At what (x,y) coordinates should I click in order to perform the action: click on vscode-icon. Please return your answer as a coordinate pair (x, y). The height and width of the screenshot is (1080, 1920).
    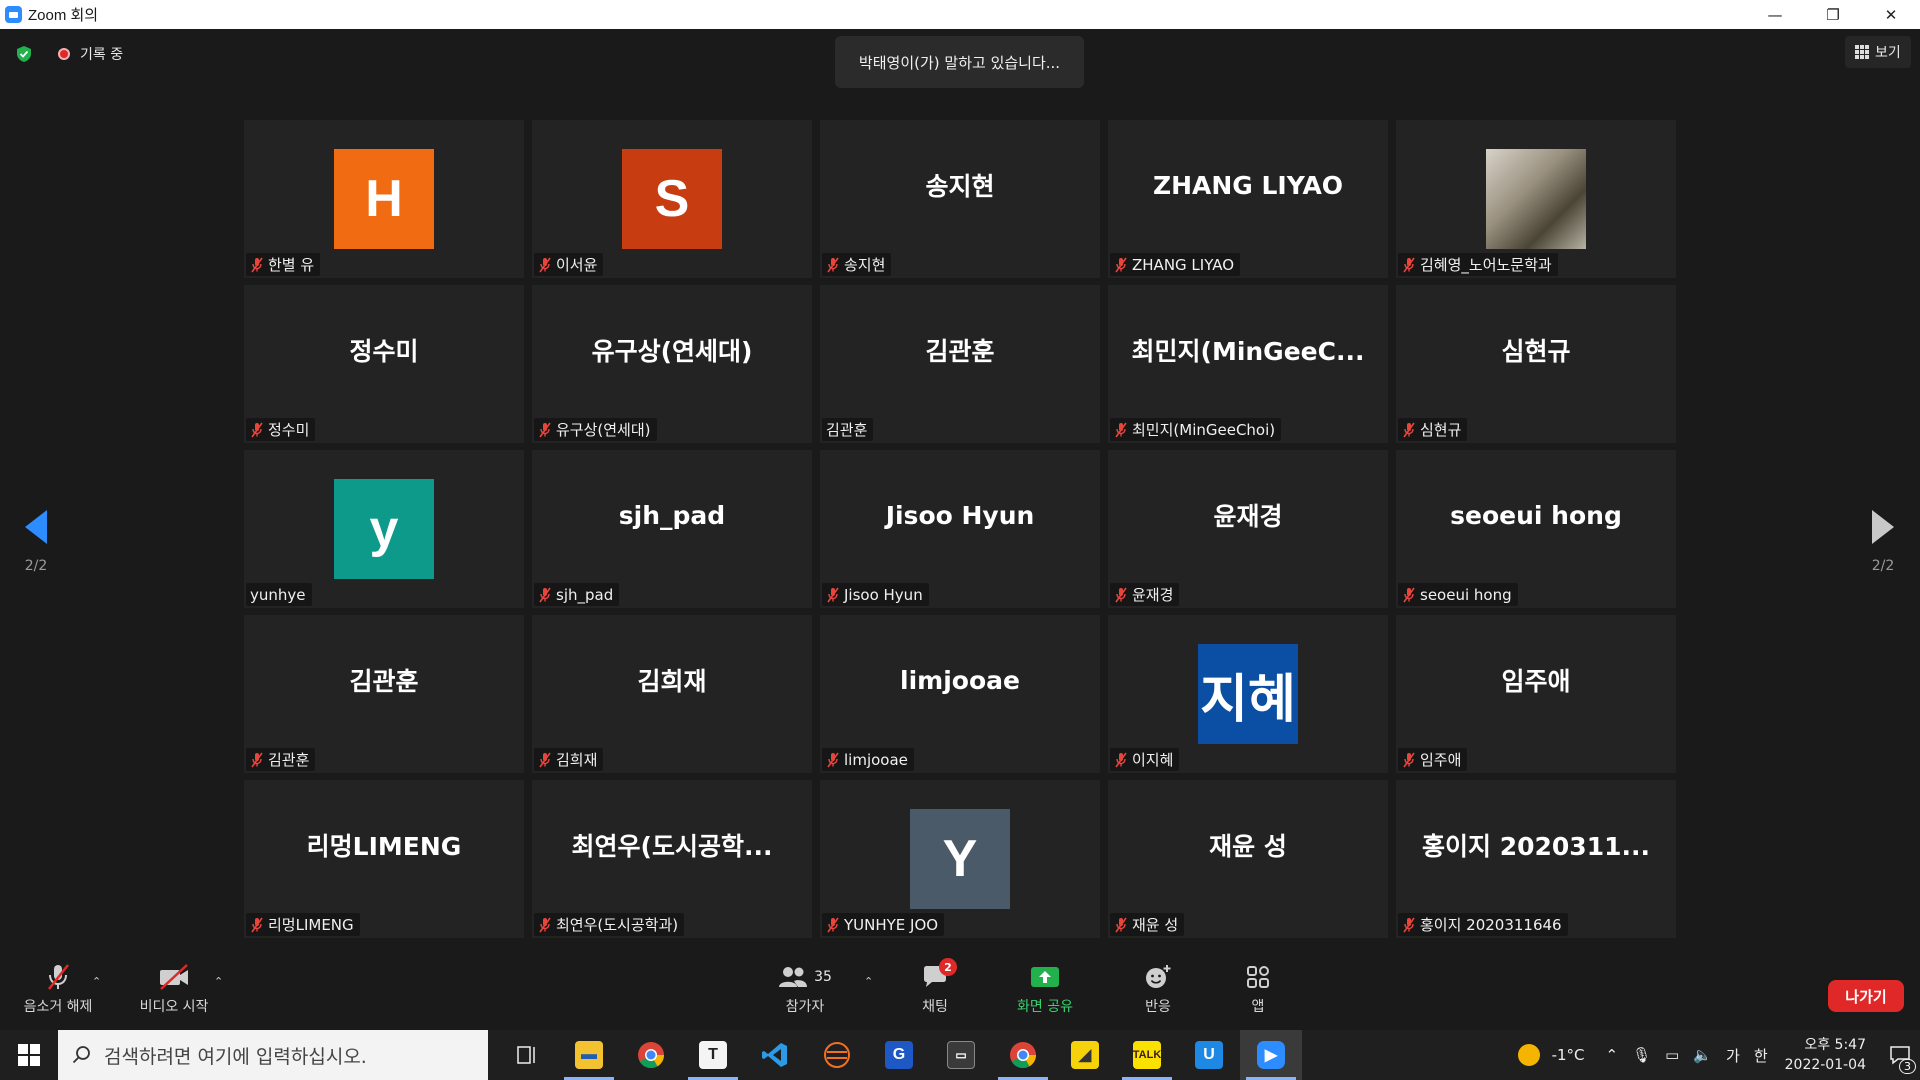
    Looking at the image, I should click on (775, 1055).